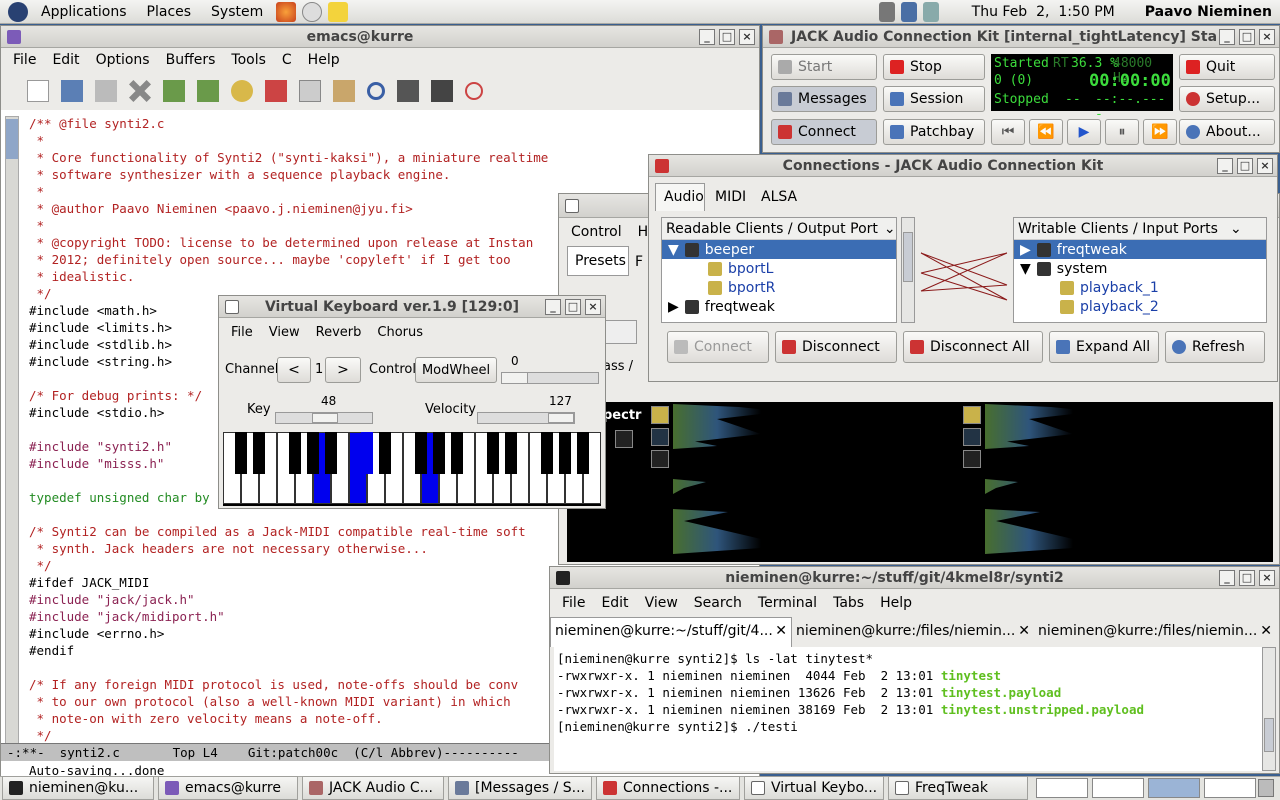 This screenshot has width=1280, height=800. What do you see at coordinates (573, 603) in the screenshot?
I see `terminal-menu-file: File` at bounding box center [573, 603].